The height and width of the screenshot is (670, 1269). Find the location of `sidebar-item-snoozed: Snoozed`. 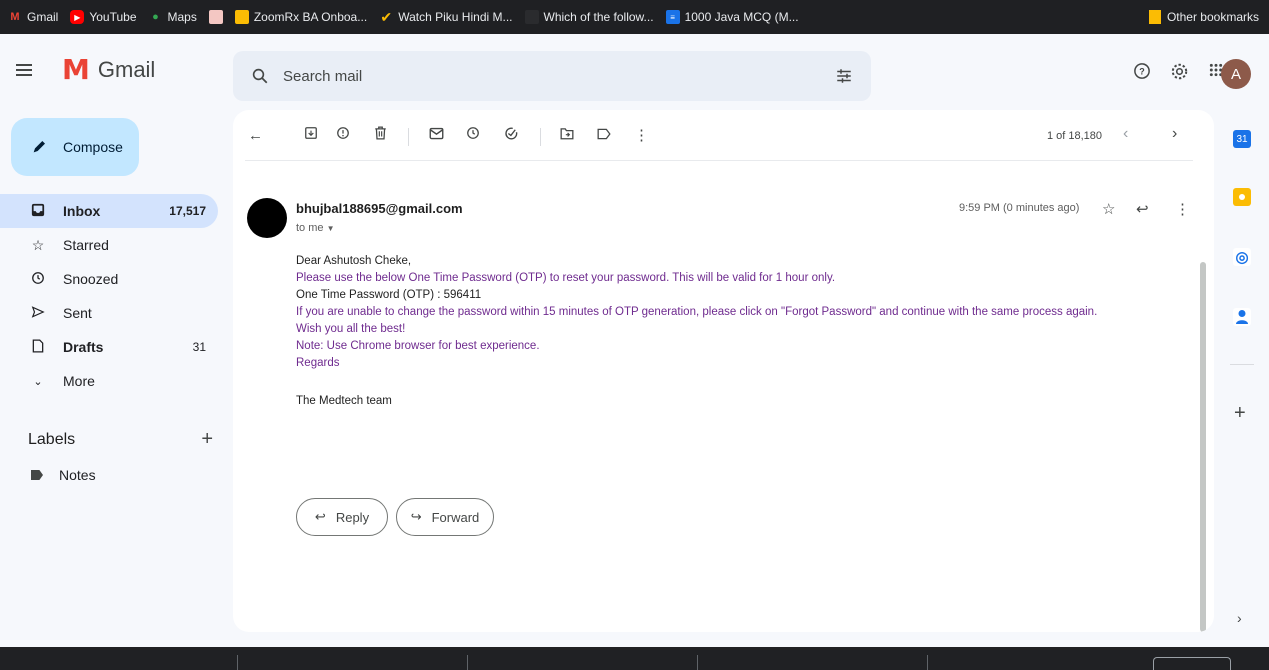

sidebar-item-snoozed: Snoozed is located at coordinates (115, 279).